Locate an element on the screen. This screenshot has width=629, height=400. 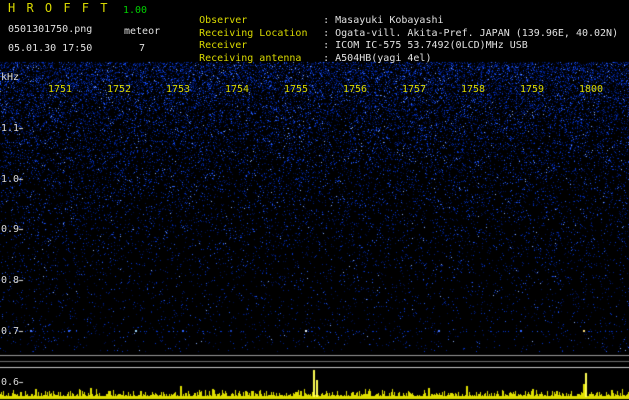
info-row-antenna: Receiving antenna : A504HB(yagi 4el) is located at coordinates (303, 58).